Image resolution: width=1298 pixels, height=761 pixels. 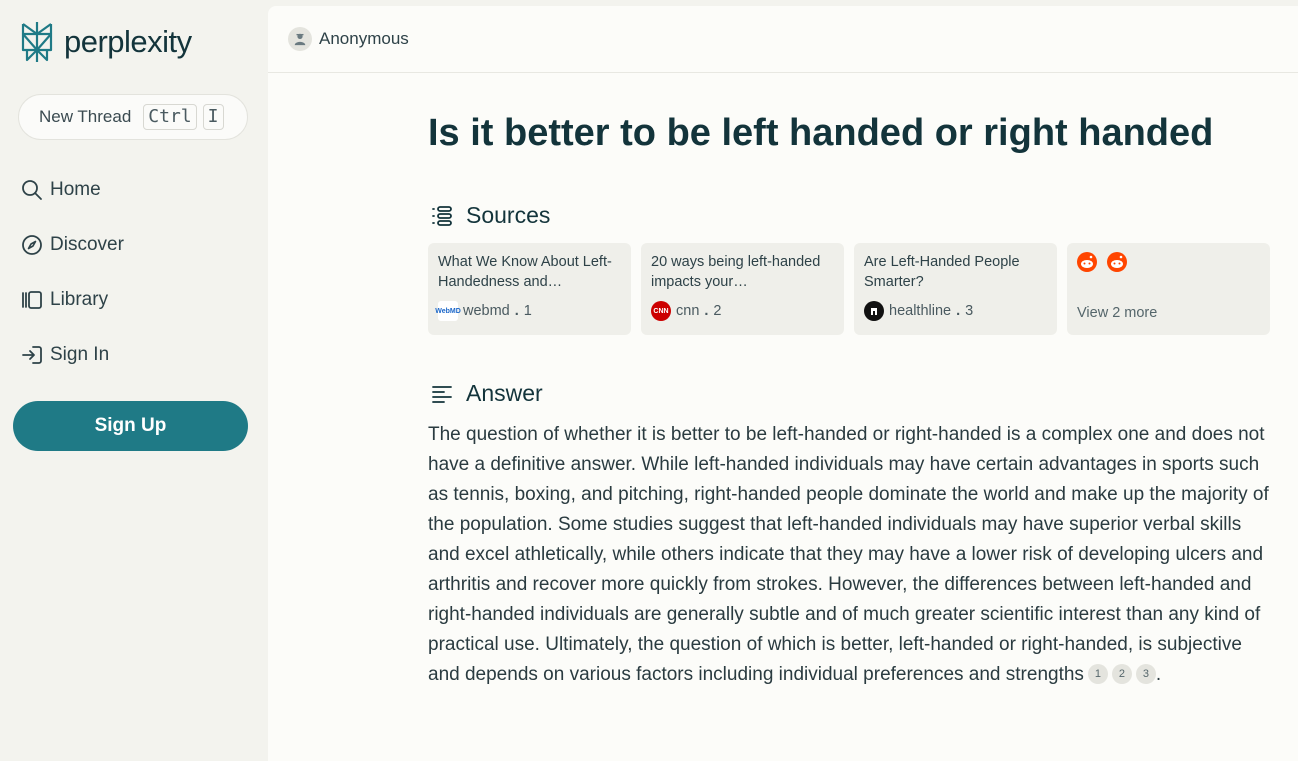 I want to click on source-index: 1, so click(x=527, y=311).